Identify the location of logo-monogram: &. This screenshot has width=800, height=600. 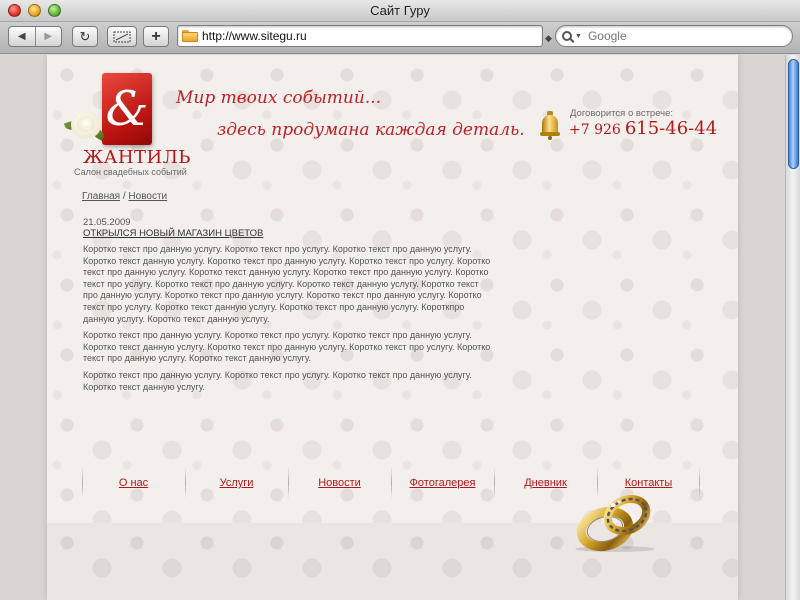
(127, 109).